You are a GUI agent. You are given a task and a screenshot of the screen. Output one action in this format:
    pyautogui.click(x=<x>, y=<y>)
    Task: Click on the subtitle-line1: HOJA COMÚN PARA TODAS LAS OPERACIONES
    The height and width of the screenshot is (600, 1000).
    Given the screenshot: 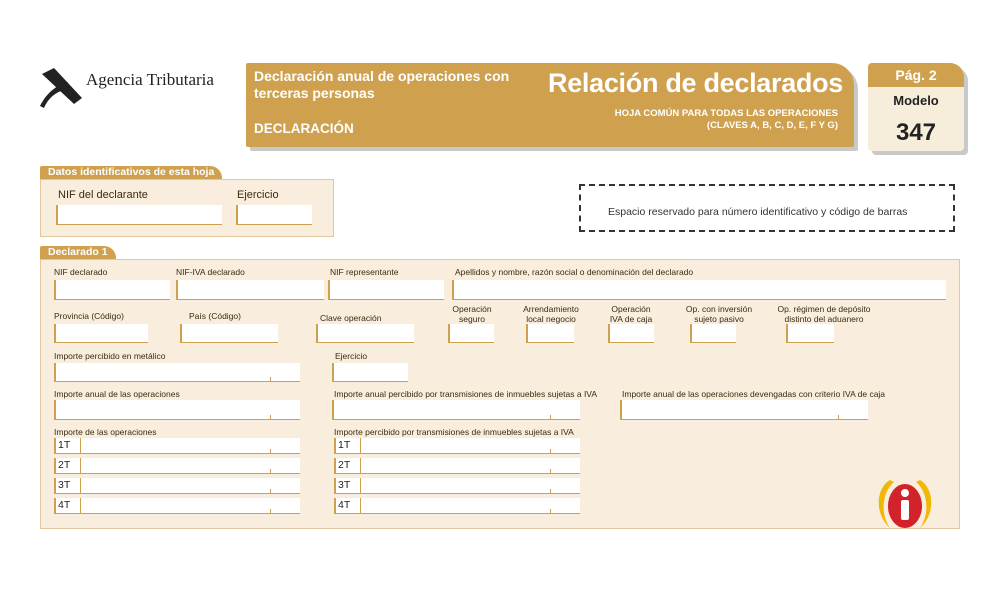 What is the action you would take?
    pyautogui.click(x=726, y=113)
    